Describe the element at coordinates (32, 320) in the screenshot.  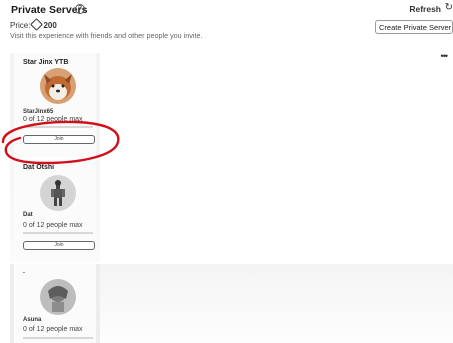
I see `owner-name: Asuna` at that location.